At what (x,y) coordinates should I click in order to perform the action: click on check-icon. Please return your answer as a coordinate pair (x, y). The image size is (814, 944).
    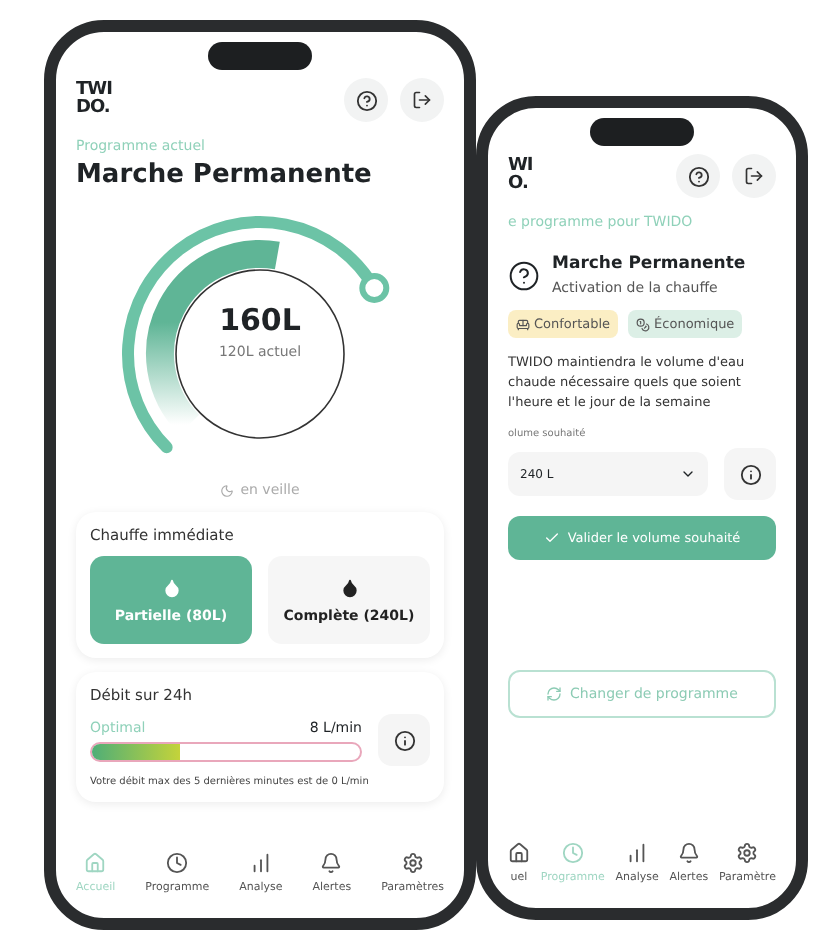
    Looking at the image, I should click on (551, 538).